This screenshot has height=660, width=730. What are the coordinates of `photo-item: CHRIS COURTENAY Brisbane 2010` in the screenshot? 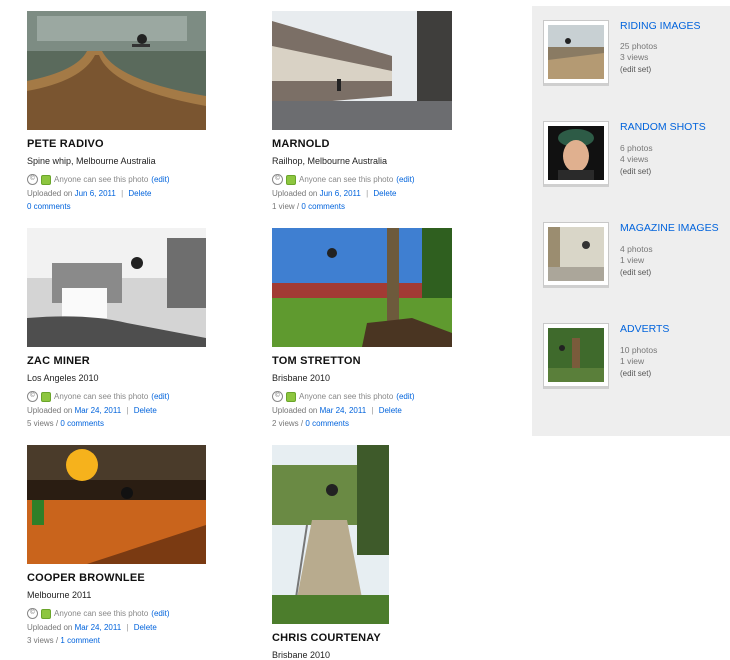 It's located at (330, 552).